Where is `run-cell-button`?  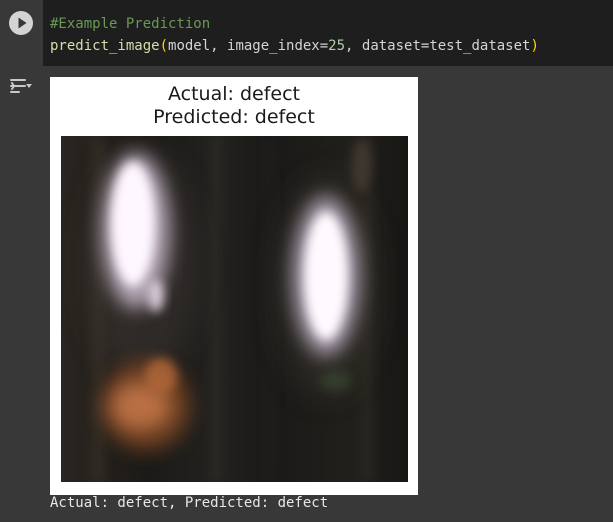
run-cell-button is located at coordinates (21, 23).